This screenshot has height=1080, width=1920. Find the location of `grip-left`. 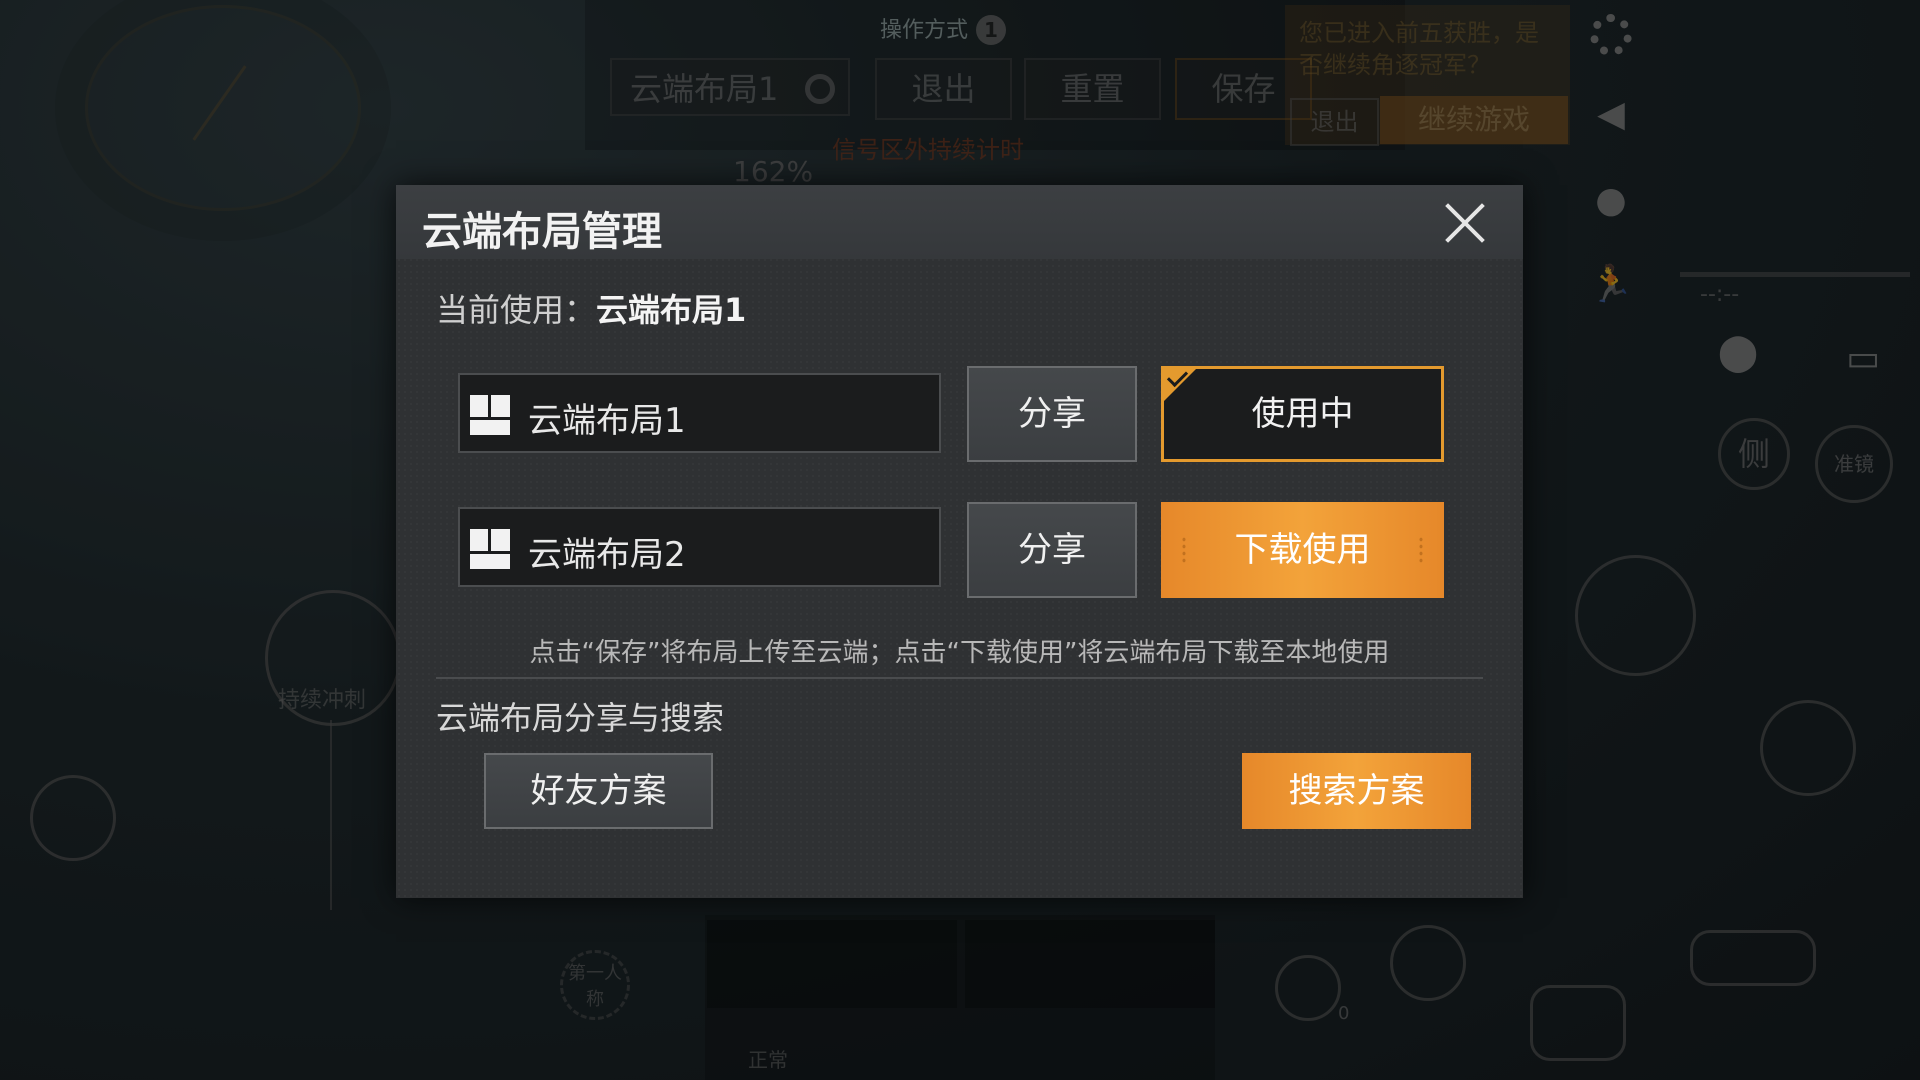

grip-left is located at coordinates (1184, 550).